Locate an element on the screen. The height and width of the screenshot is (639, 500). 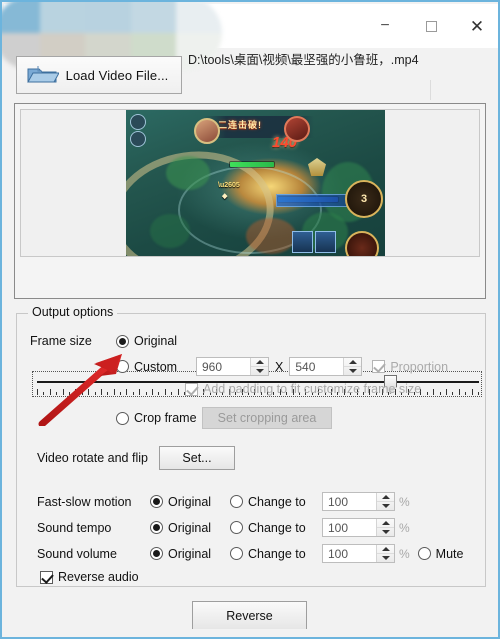
frame-size-original-label: Original is located at coordinates (156, 341).